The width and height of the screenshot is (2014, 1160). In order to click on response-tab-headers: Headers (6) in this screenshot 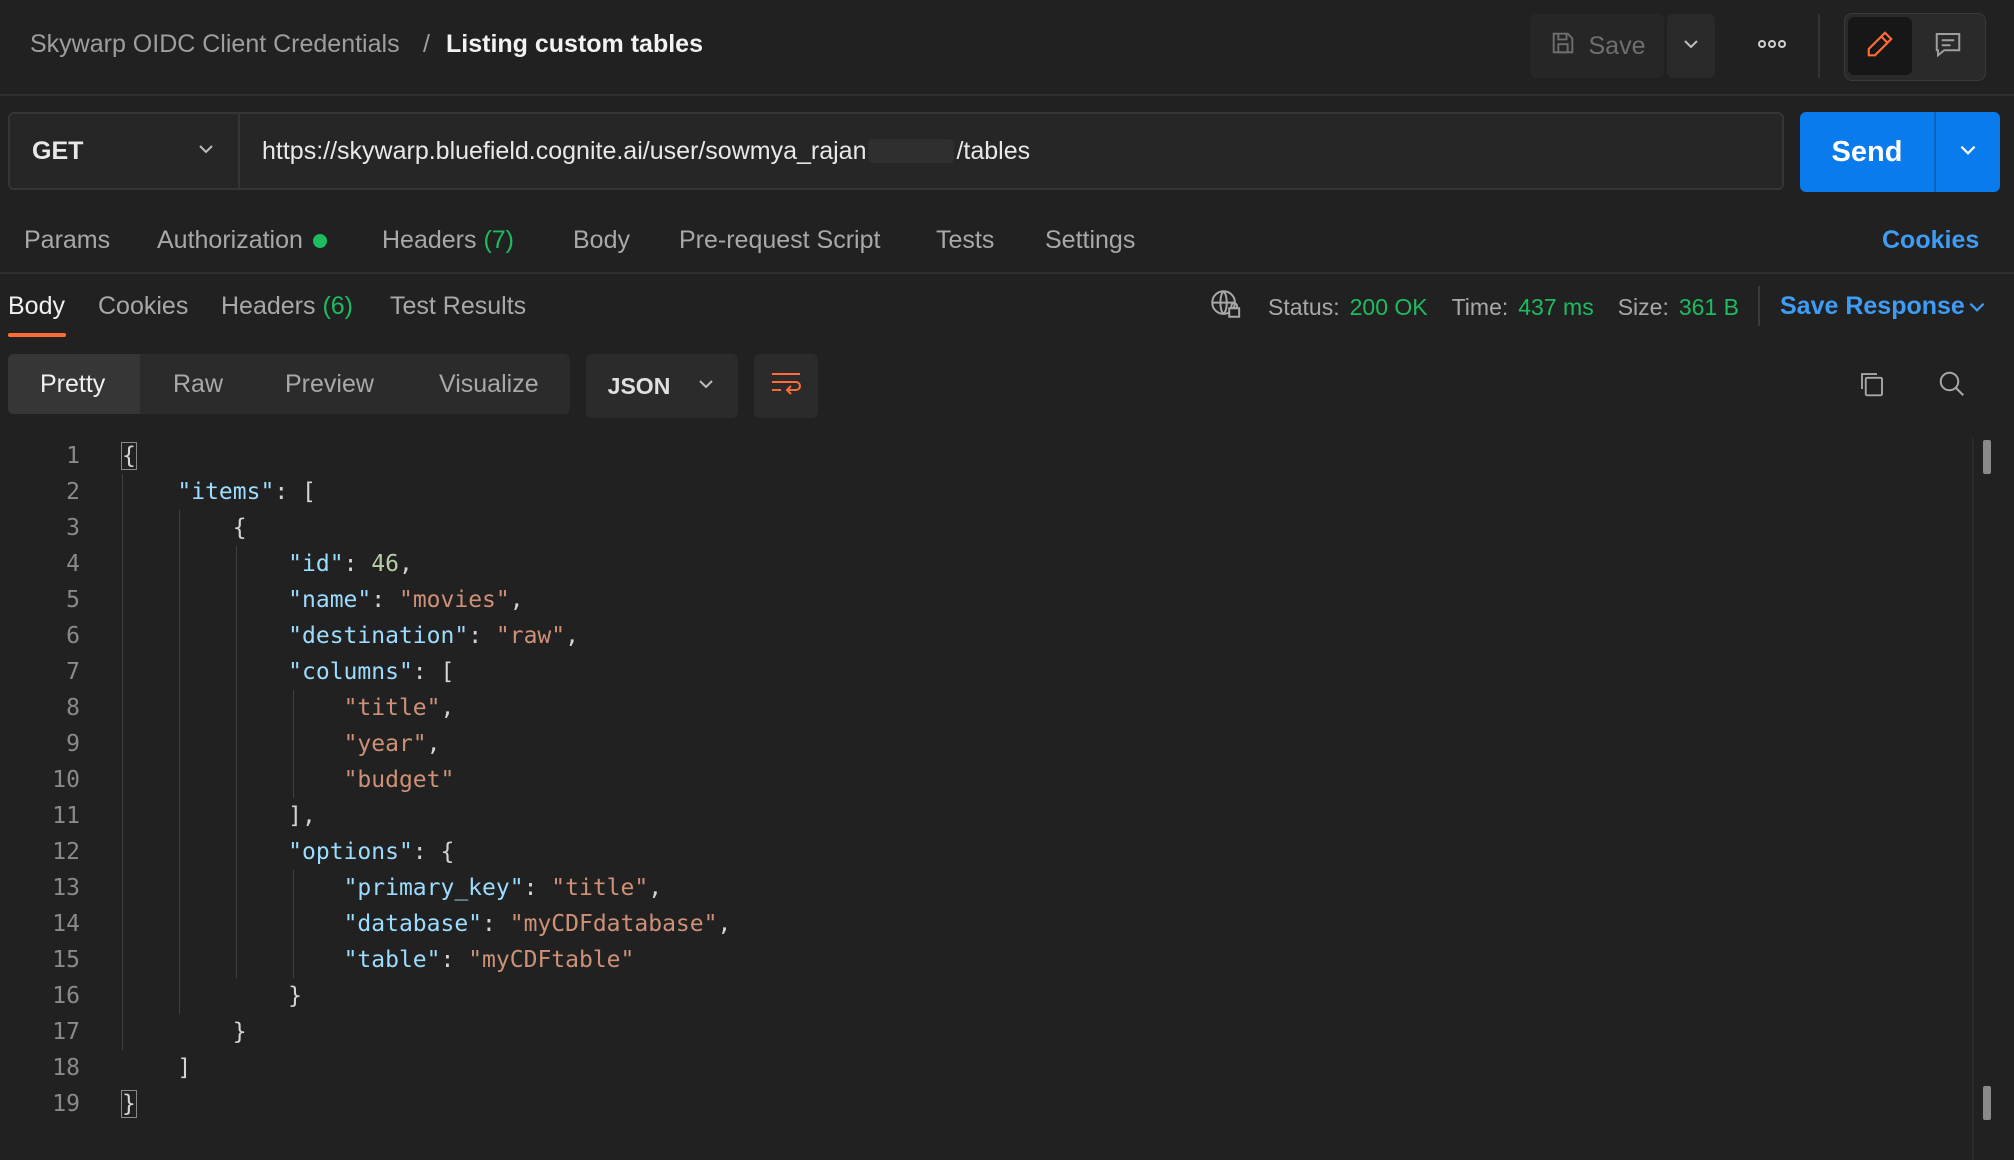, I will do `click(287, 306)`.